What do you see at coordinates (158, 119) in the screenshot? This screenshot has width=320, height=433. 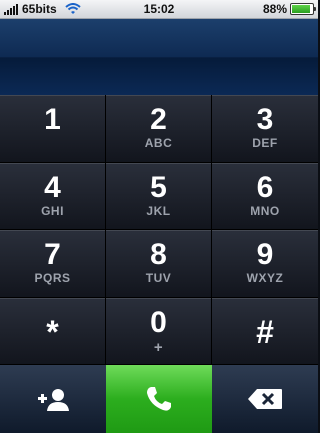 I see `key-digit: 2` at bounding box center [158, 119].